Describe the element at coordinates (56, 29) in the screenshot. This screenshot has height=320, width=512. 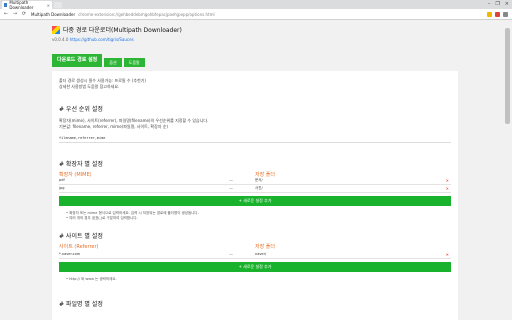
I see `app-logo-icon` at that location.